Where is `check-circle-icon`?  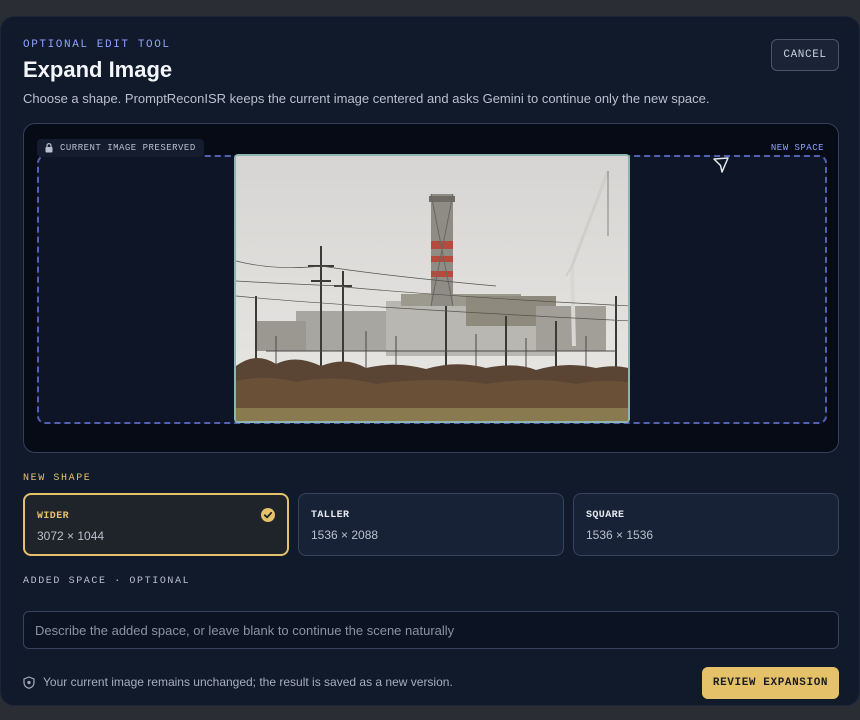 check-circle-icon is located at coordinates (268, 515).